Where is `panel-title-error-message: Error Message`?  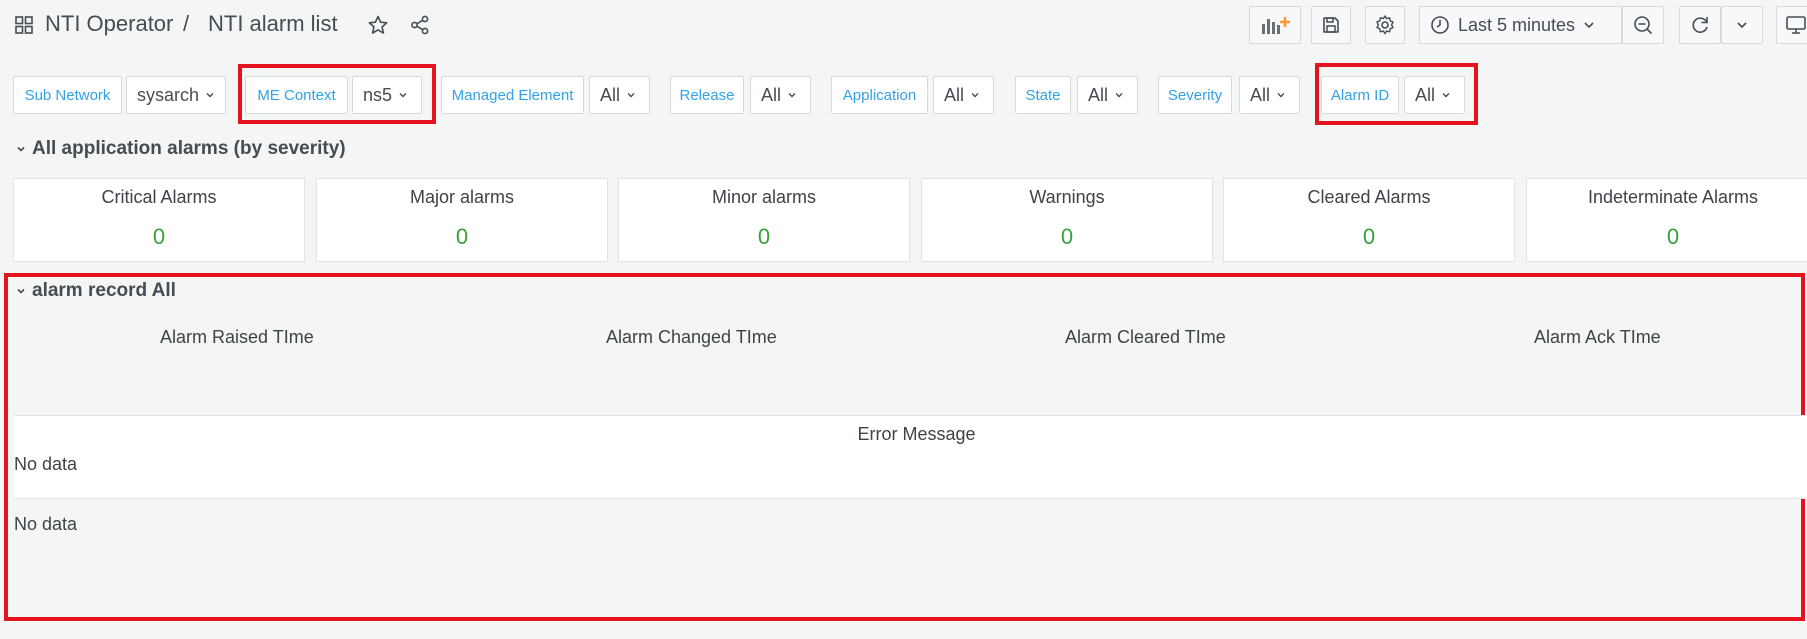 panel-title-error-message: Error Message is located at coordinates (916, 434).